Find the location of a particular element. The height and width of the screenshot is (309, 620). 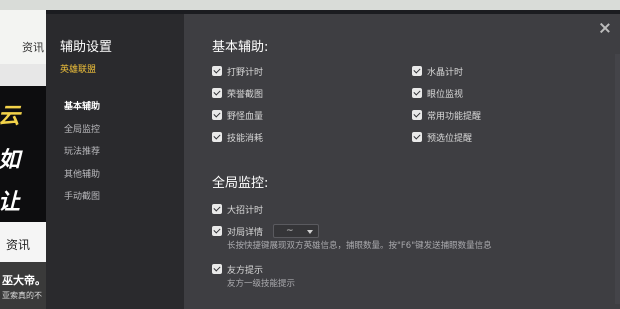

option-monster-health: 野怪血量 is located at coordinates (237, 115).